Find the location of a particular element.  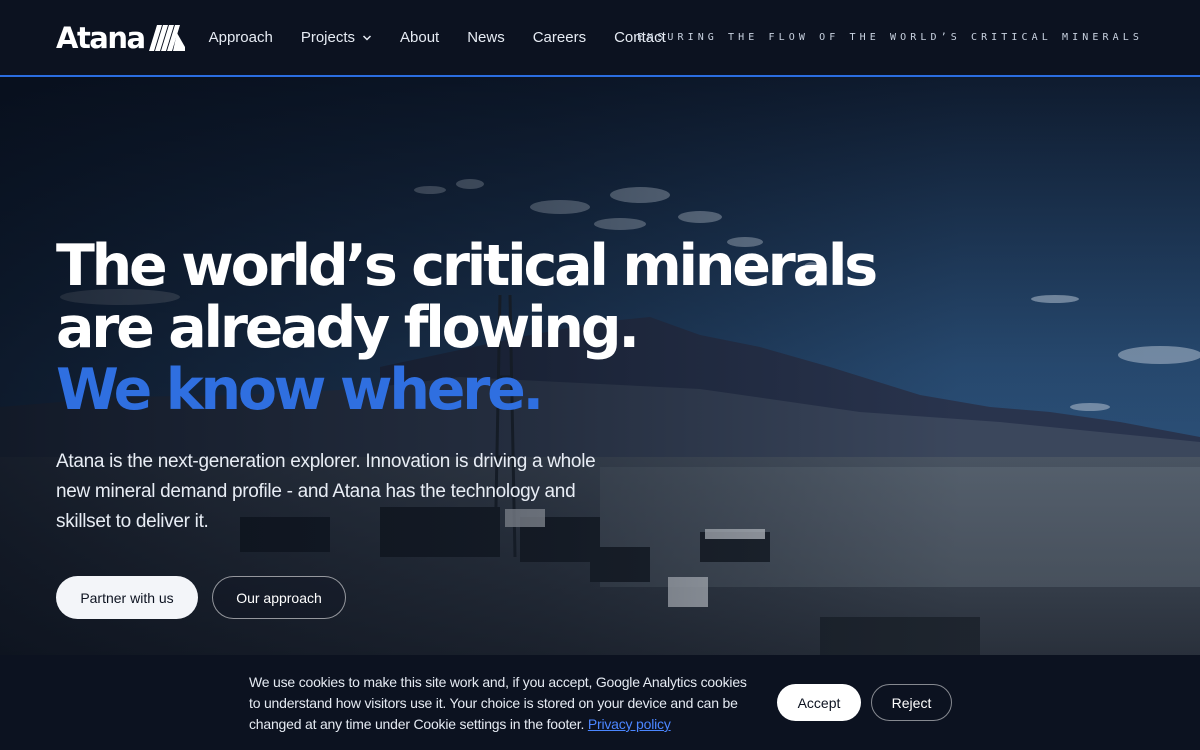

nav-link-projects: Projects is located at coordinates (336, 37).